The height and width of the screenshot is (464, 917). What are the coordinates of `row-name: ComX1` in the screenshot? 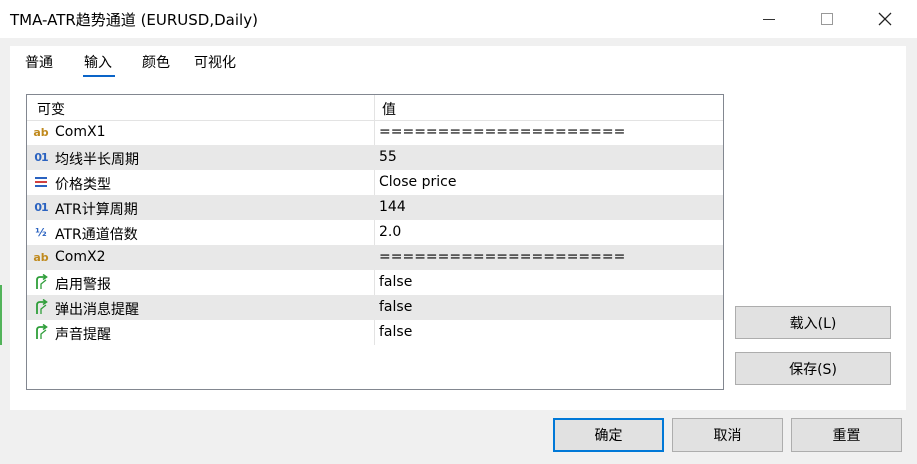 It's located at (80, 132).